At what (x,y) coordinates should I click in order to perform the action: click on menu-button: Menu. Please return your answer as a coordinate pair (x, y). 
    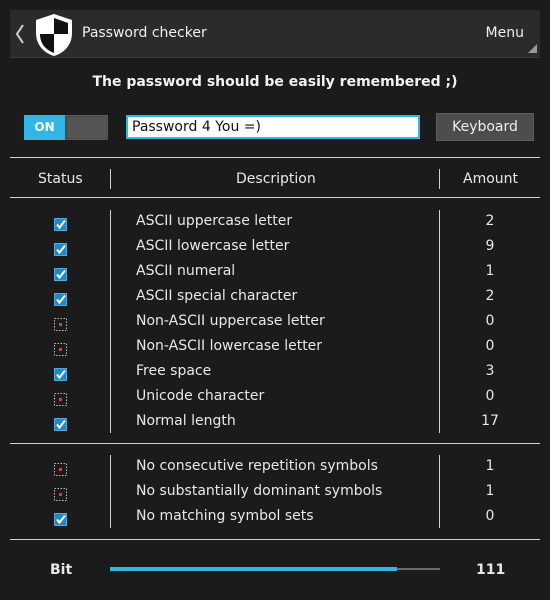
    Looking at the image, I should click on (505, 33).